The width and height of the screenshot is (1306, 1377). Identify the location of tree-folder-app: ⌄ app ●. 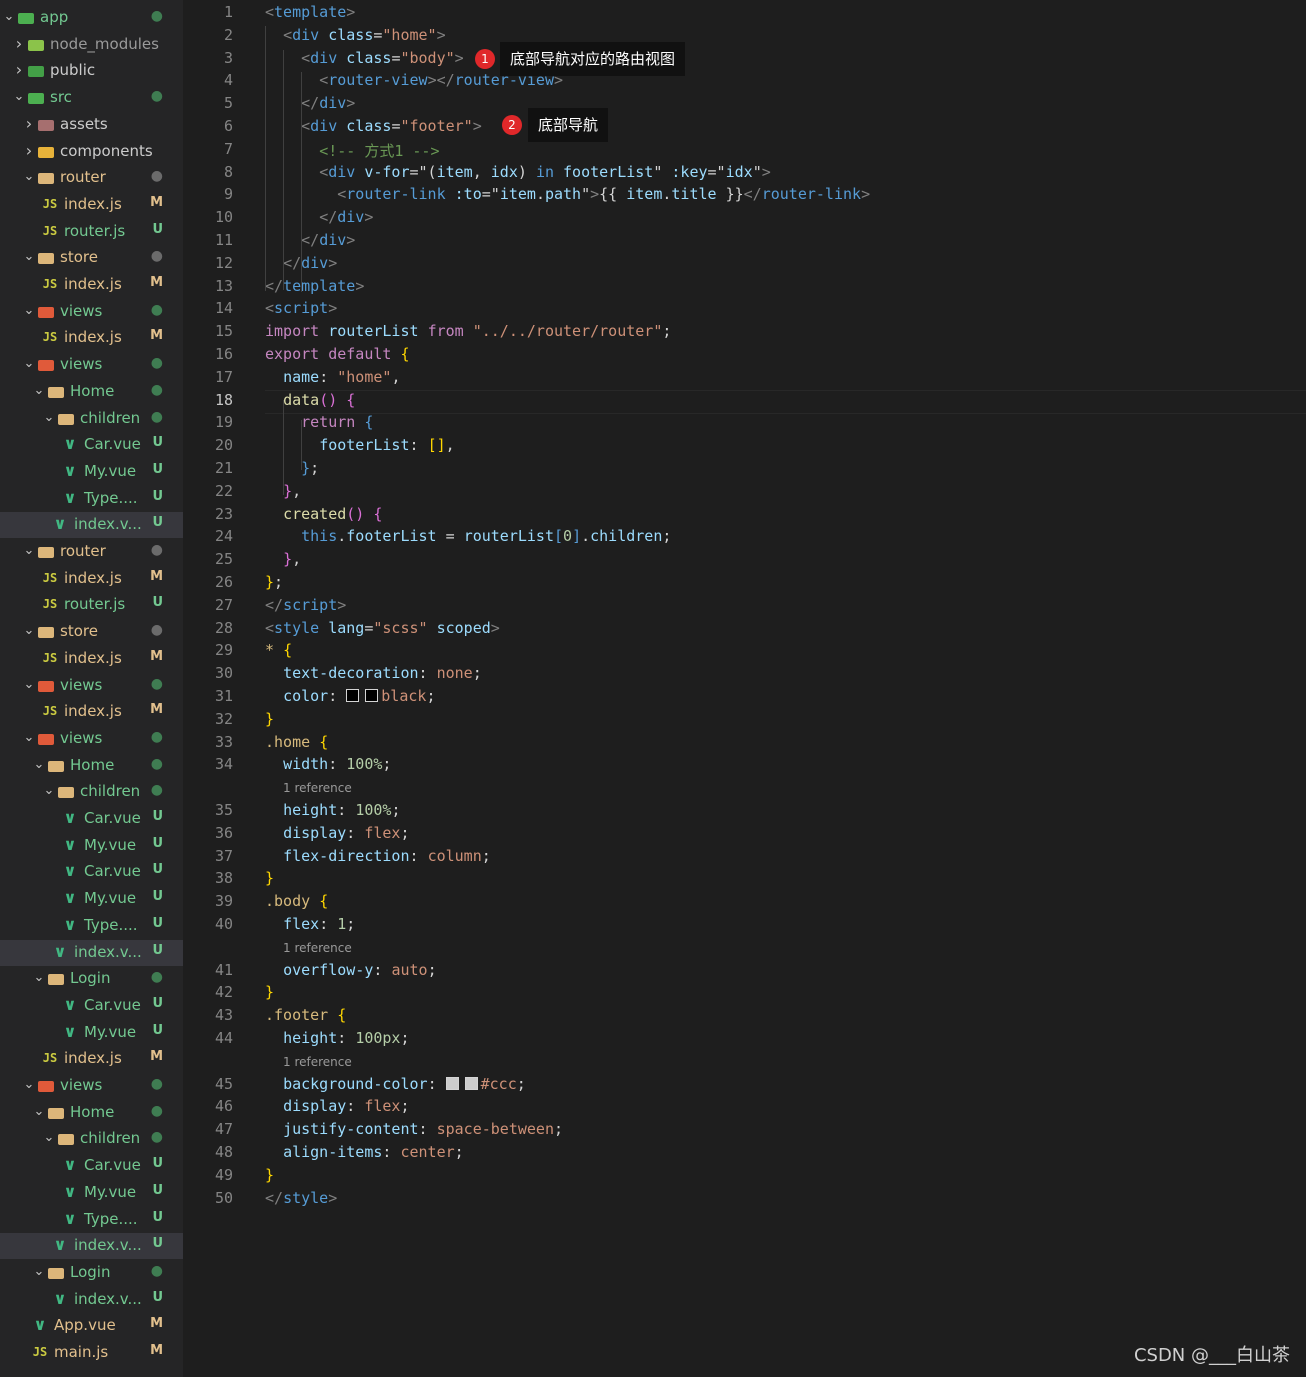
(91, 18).